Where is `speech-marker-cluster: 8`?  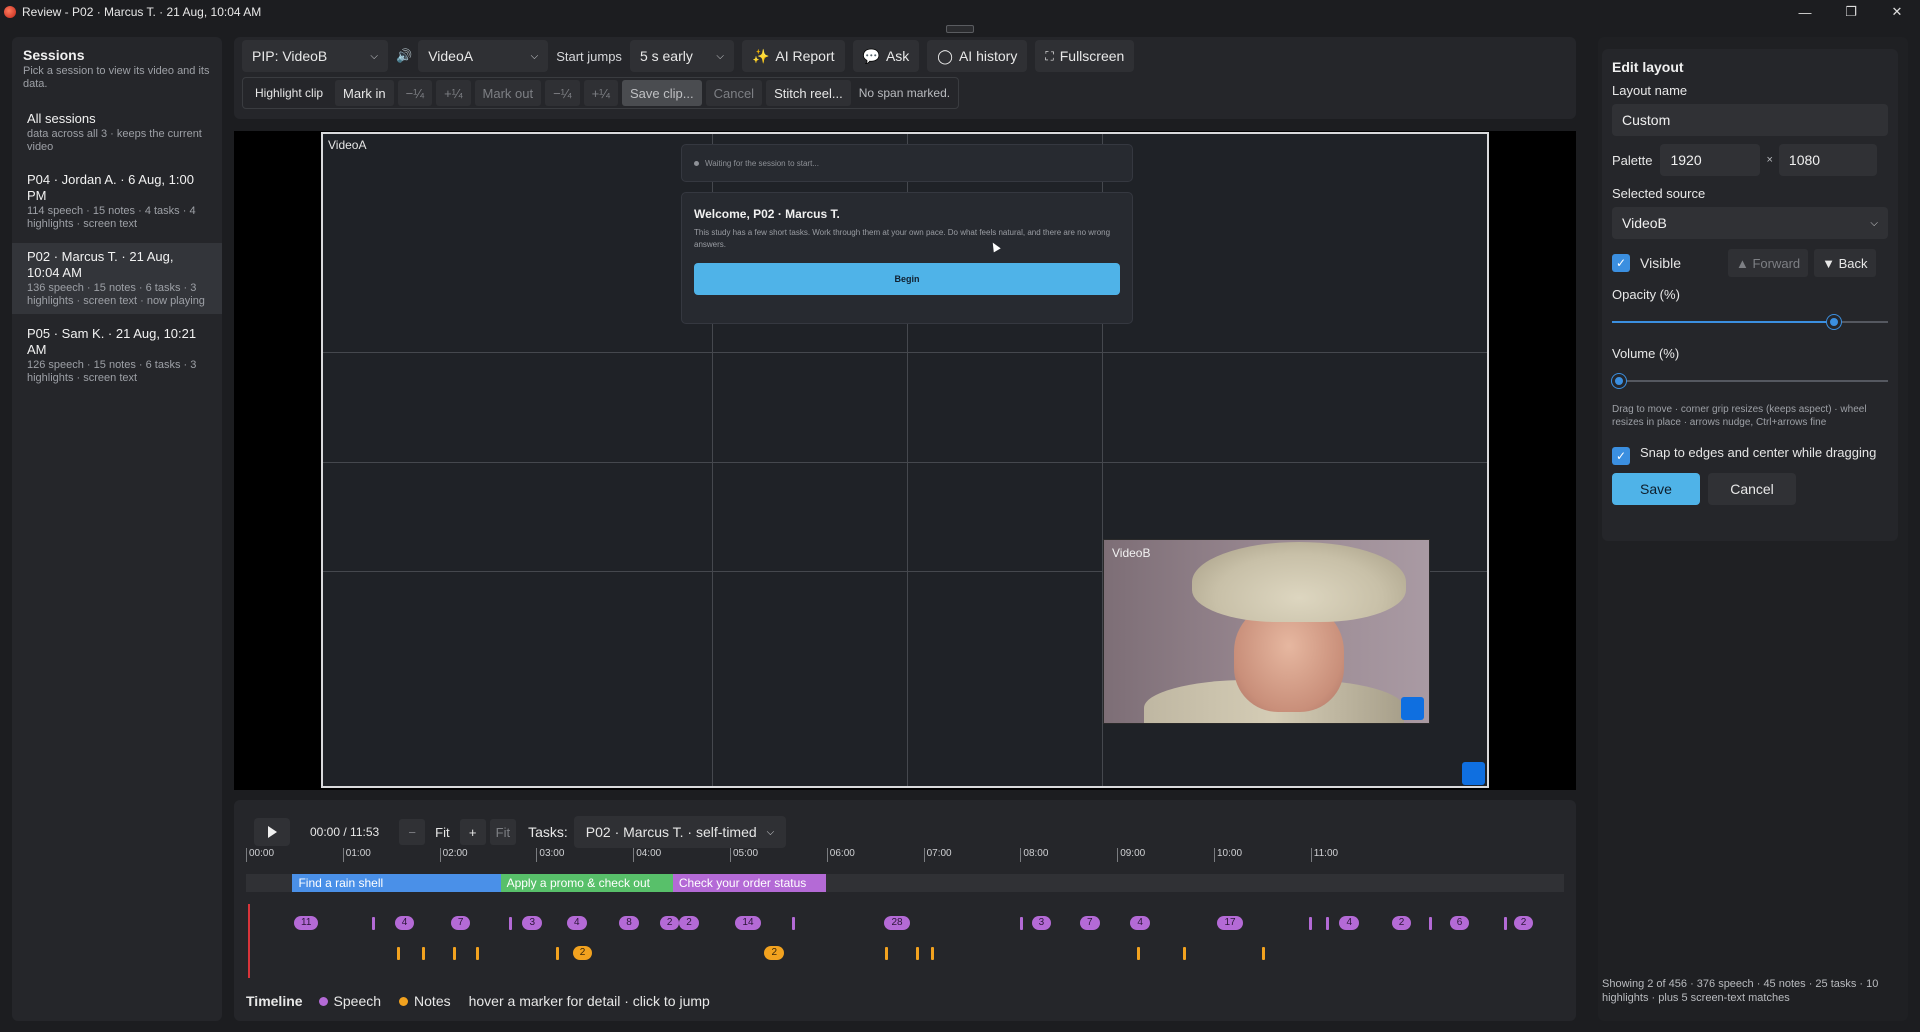 speech-marker-cluster: 8 is located at coordinates (629, 923).